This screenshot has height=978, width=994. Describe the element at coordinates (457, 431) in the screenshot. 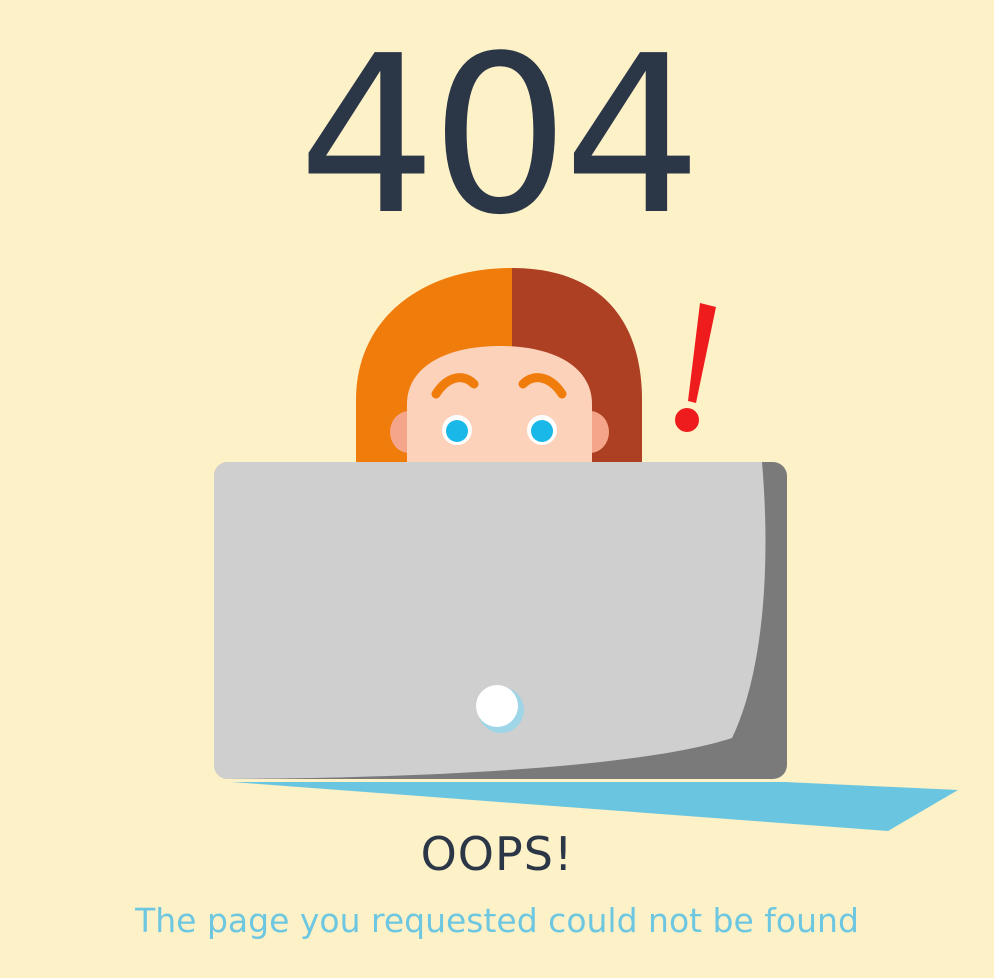

I see `character-left-eye` at that location.